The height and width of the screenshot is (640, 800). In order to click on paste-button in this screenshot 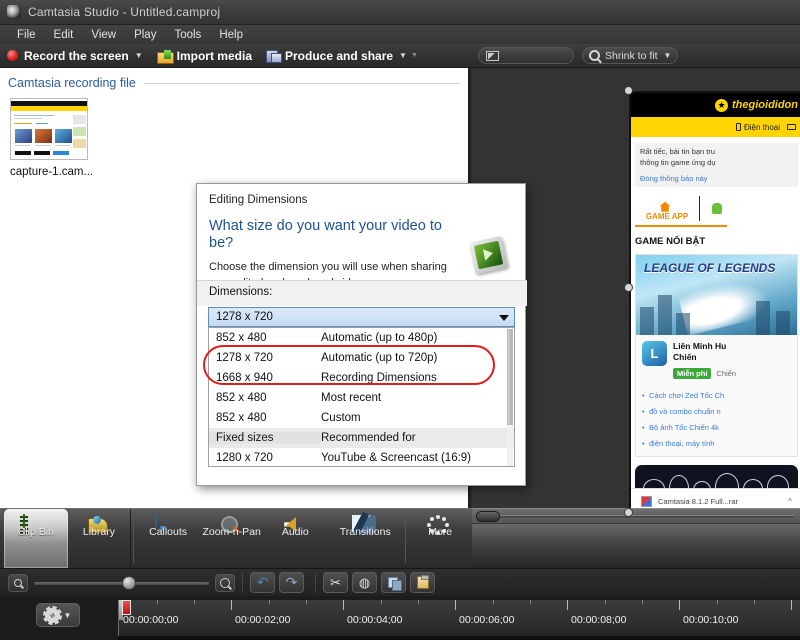, I will do `click(422, 582)`.